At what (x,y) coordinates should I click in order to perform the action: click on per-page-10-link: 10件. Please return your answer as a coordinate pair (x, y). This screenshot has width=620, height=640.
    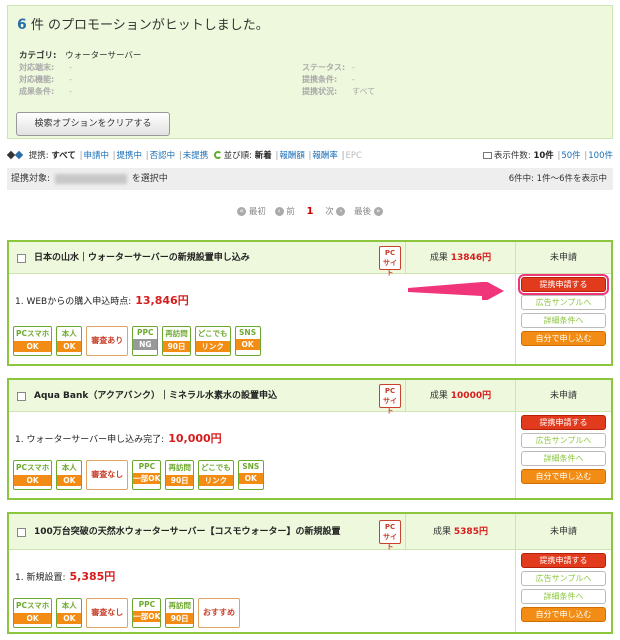
    Looking at the image, I should click on (543, 156).